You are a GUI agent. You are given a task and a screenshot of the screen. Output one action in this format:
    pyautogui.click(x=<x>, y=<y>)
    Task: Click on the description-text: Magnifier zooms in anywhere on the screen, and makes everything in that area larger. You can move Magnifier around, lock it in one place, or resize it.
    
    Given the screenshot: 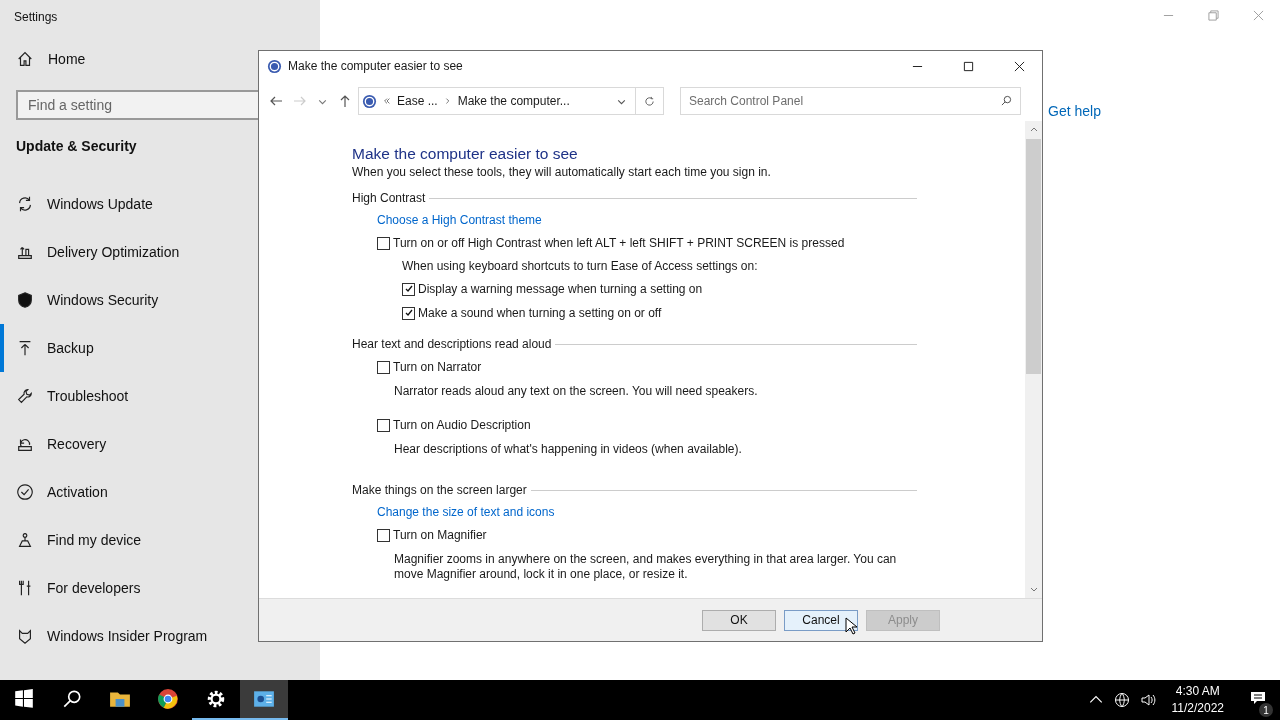 What is the action you would take?
    pyautogui.click(x=646, y=567)
    